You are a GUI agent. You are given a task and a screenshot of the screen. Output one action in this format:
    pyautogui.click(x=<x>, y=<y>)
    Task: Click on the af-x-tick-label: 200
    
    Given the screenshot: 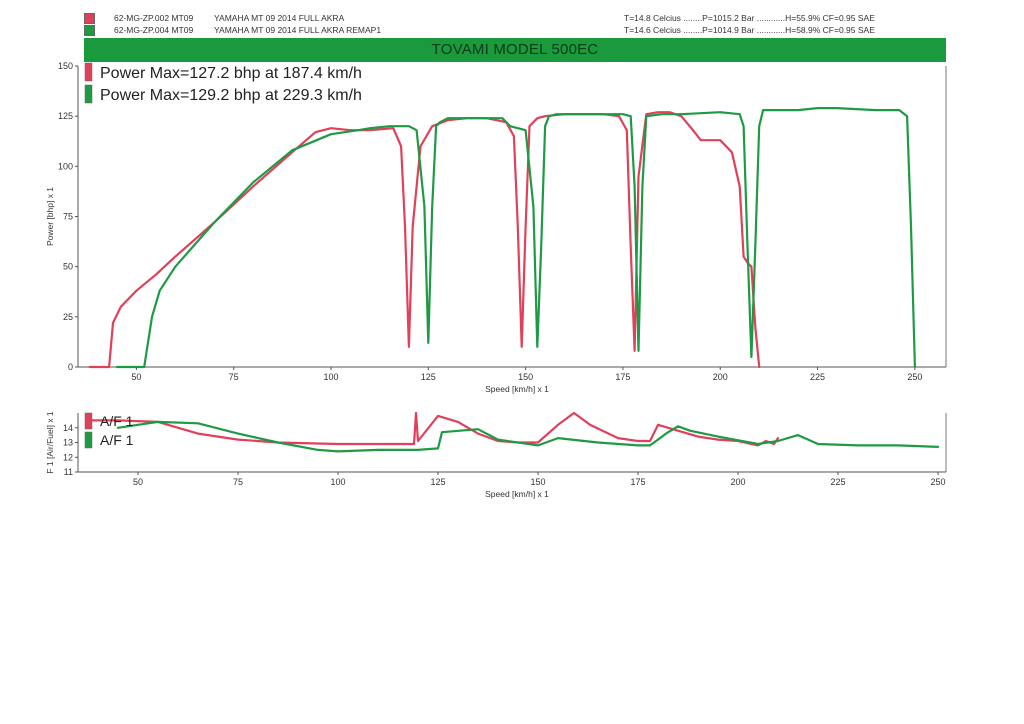 What is the action you would take?
    pyautogui.click(x=737, y=482)
    